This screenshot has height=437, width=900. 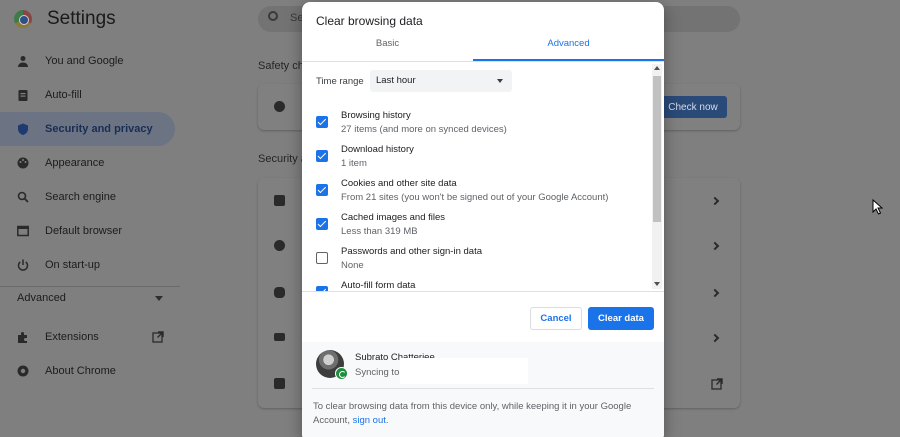 I want to click on option-download-history: Download history 1 item, so click(x=477, y=154).